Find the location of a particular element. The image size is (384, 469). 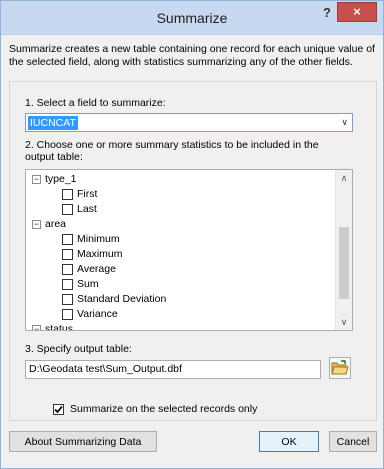

list-item-label: Maximum is located at coordinates (100, 254).